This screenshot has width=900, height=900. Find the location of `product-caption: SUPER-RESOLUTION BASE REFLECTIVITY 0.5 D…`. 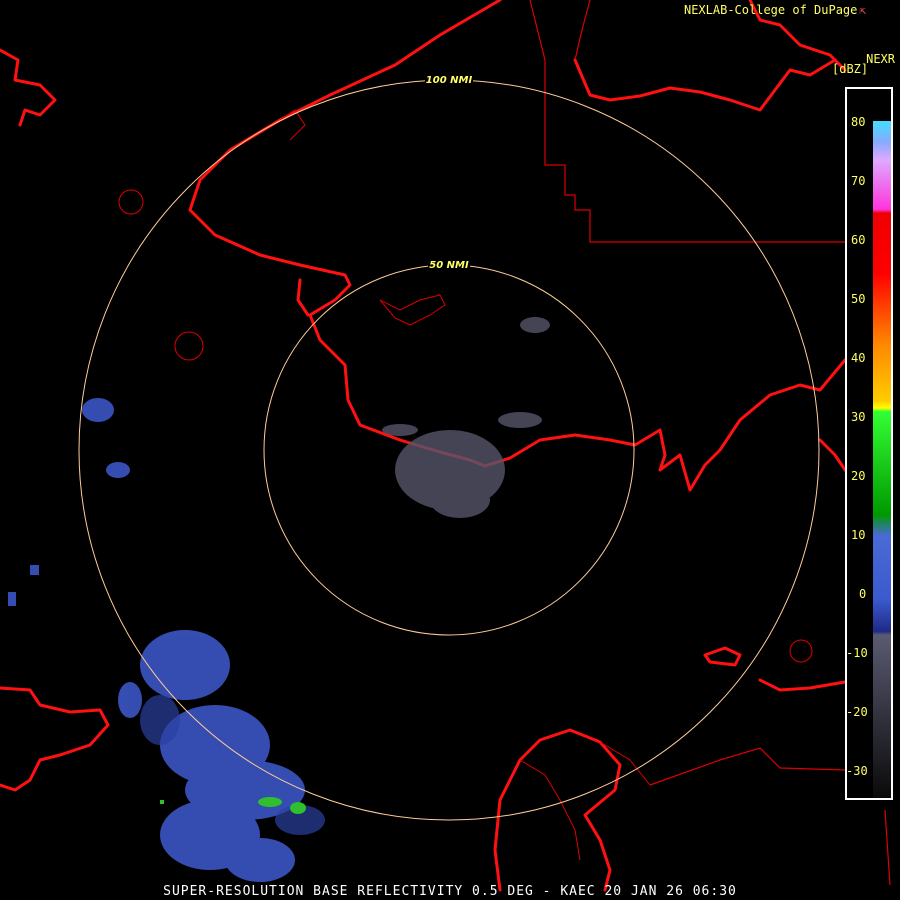

product-caption: SUPER-RESOLUTION BASE REFLECTIVITY 0.5 D… is located at coordinates (450, 891).